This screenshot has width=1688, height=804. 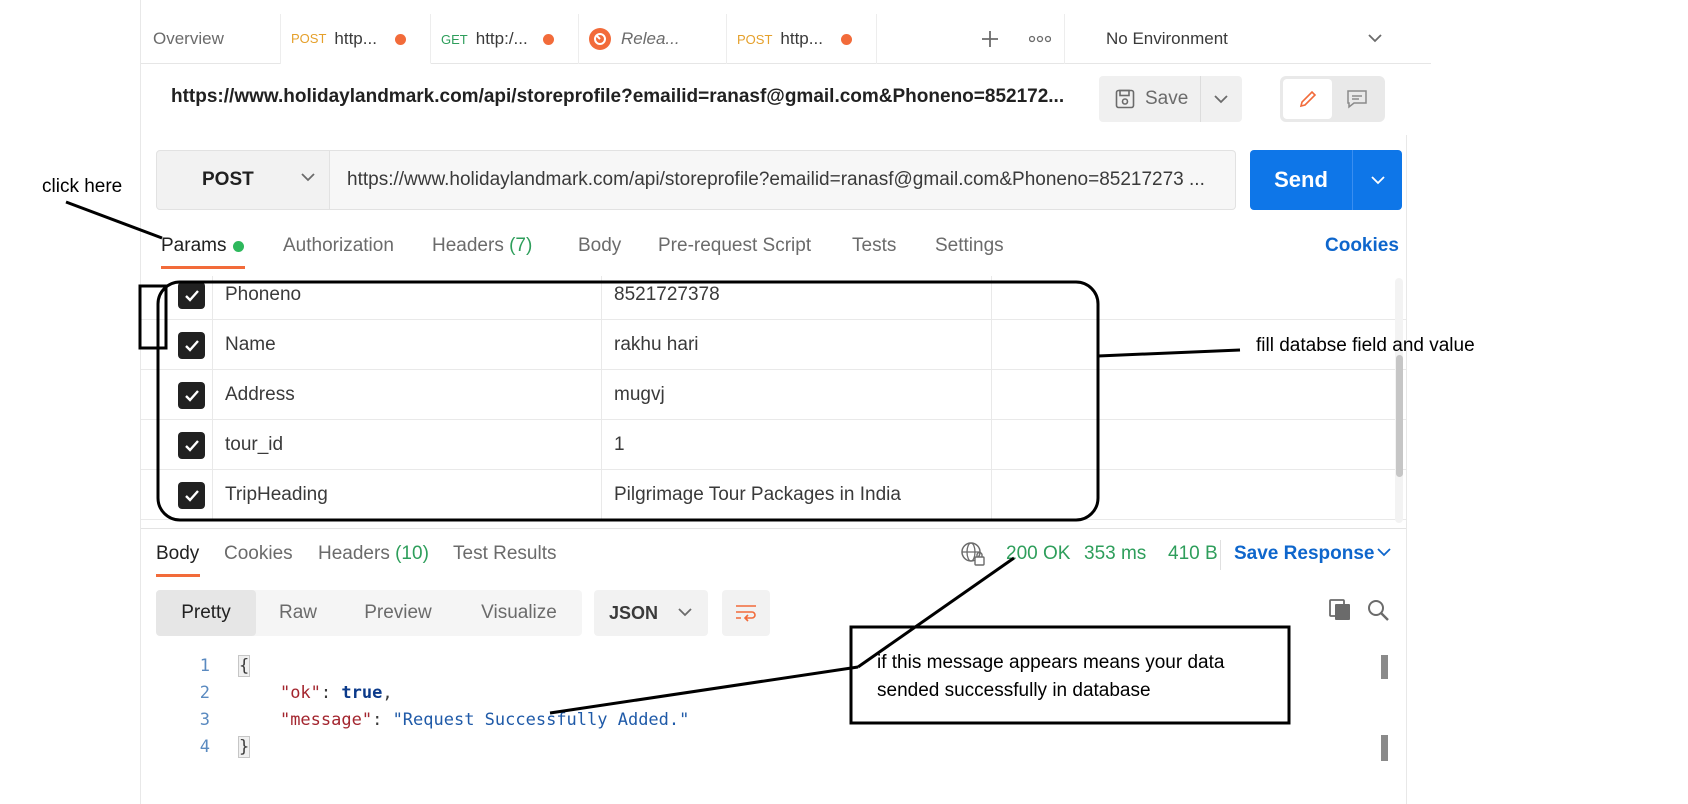 I want to click on param-value: Pilgrimage Tour Packages in India, so click(x=757, y=495).